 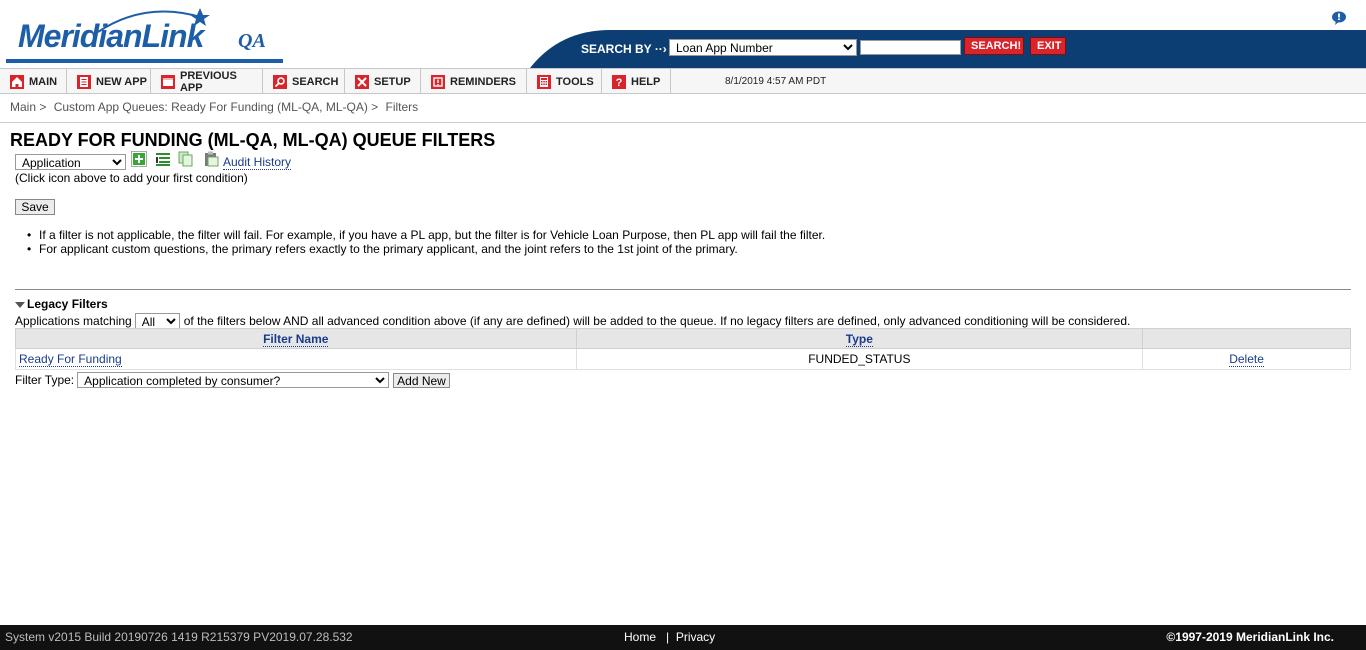 What do you see at coordinates (544, 81) in the screenshot?
I see `tools-icon` at bounding box center [544, 81].